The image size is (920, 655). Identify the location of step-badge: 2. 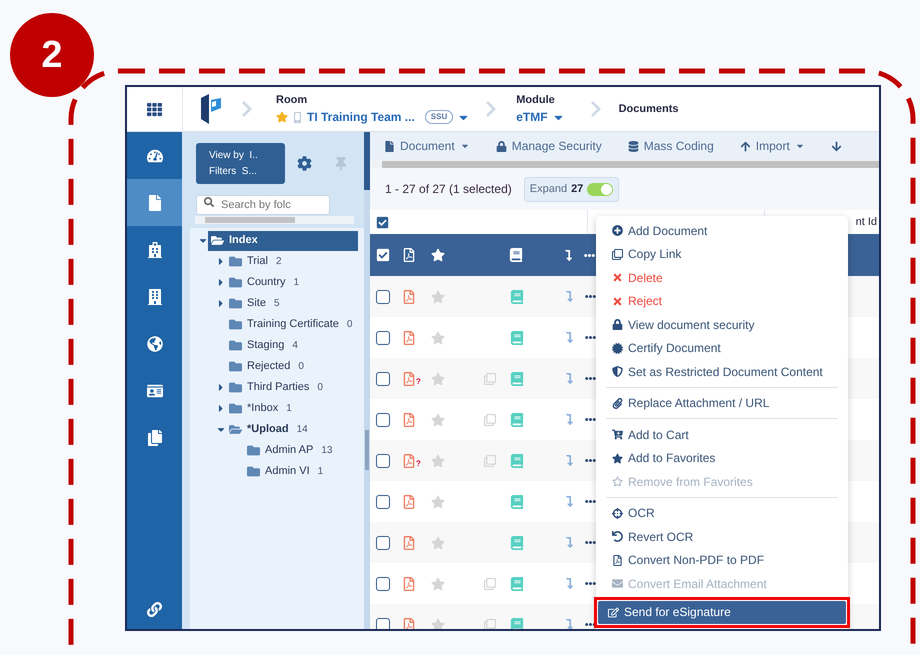
(52, 55).